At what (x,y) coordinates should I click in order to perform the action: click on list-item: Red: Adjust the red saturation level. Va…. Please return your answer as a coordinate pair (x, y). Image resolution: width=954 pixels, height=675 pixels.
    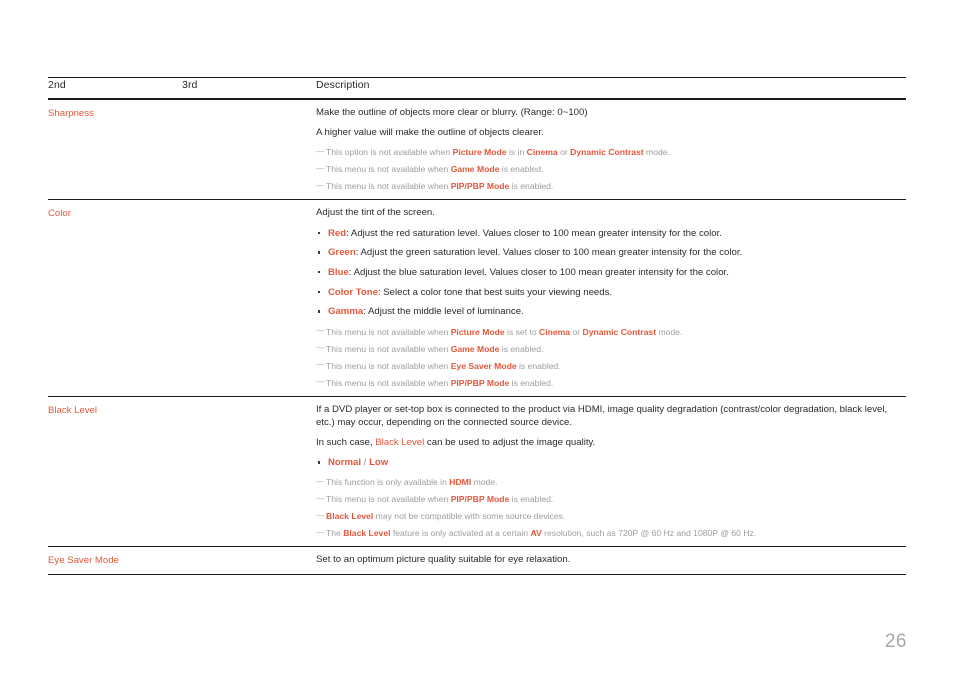
    Looking at the image, I should click on (610, 233).